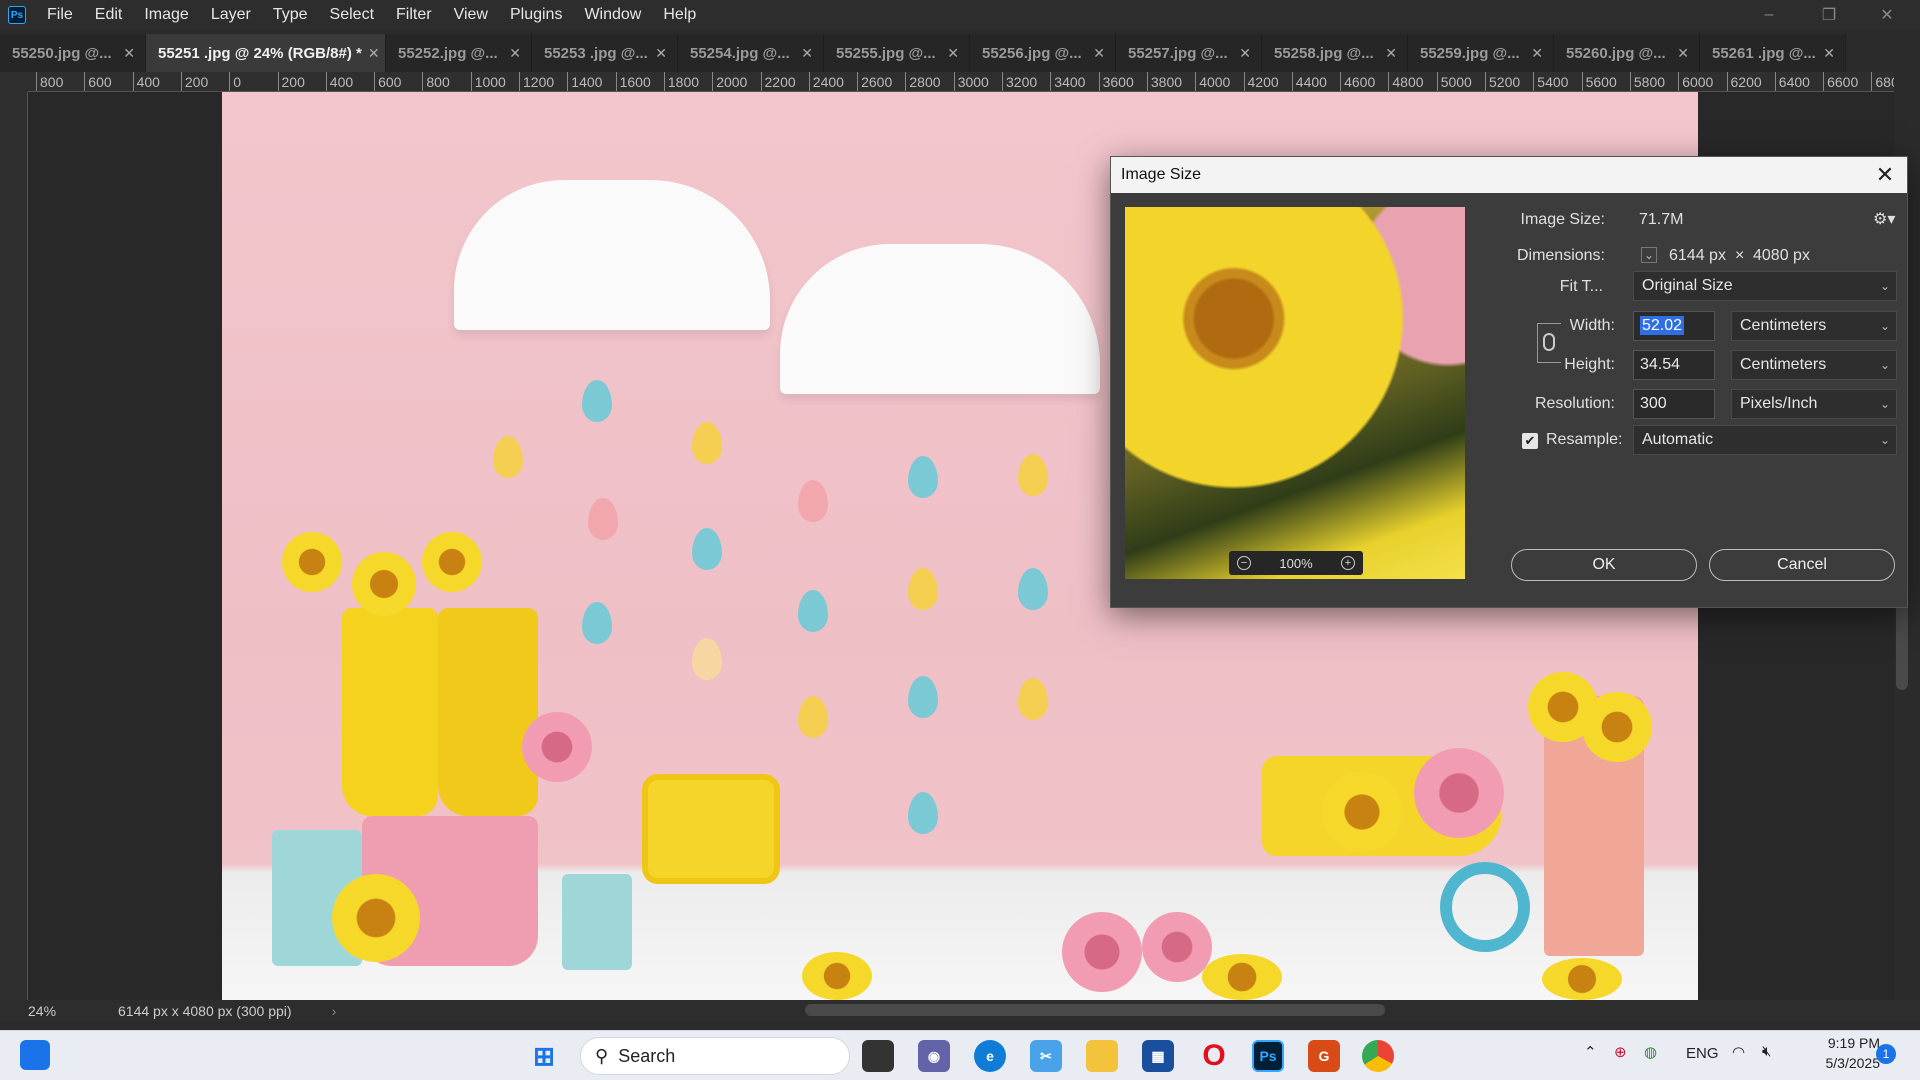 This screenshot has width=1920, height=1080. I want to click on width-unit-select: Centimeters ⌄, so click(1814, 326).